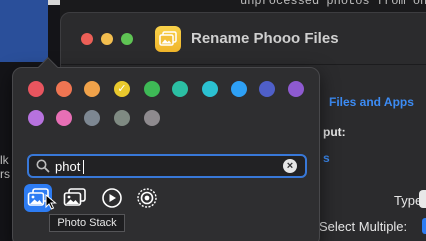 This screenshot has height=241, width=426. What do you see at coordinates (36, 89) in the screenshot?
I see `color-swatch-red` at bounding box center [36, 89].